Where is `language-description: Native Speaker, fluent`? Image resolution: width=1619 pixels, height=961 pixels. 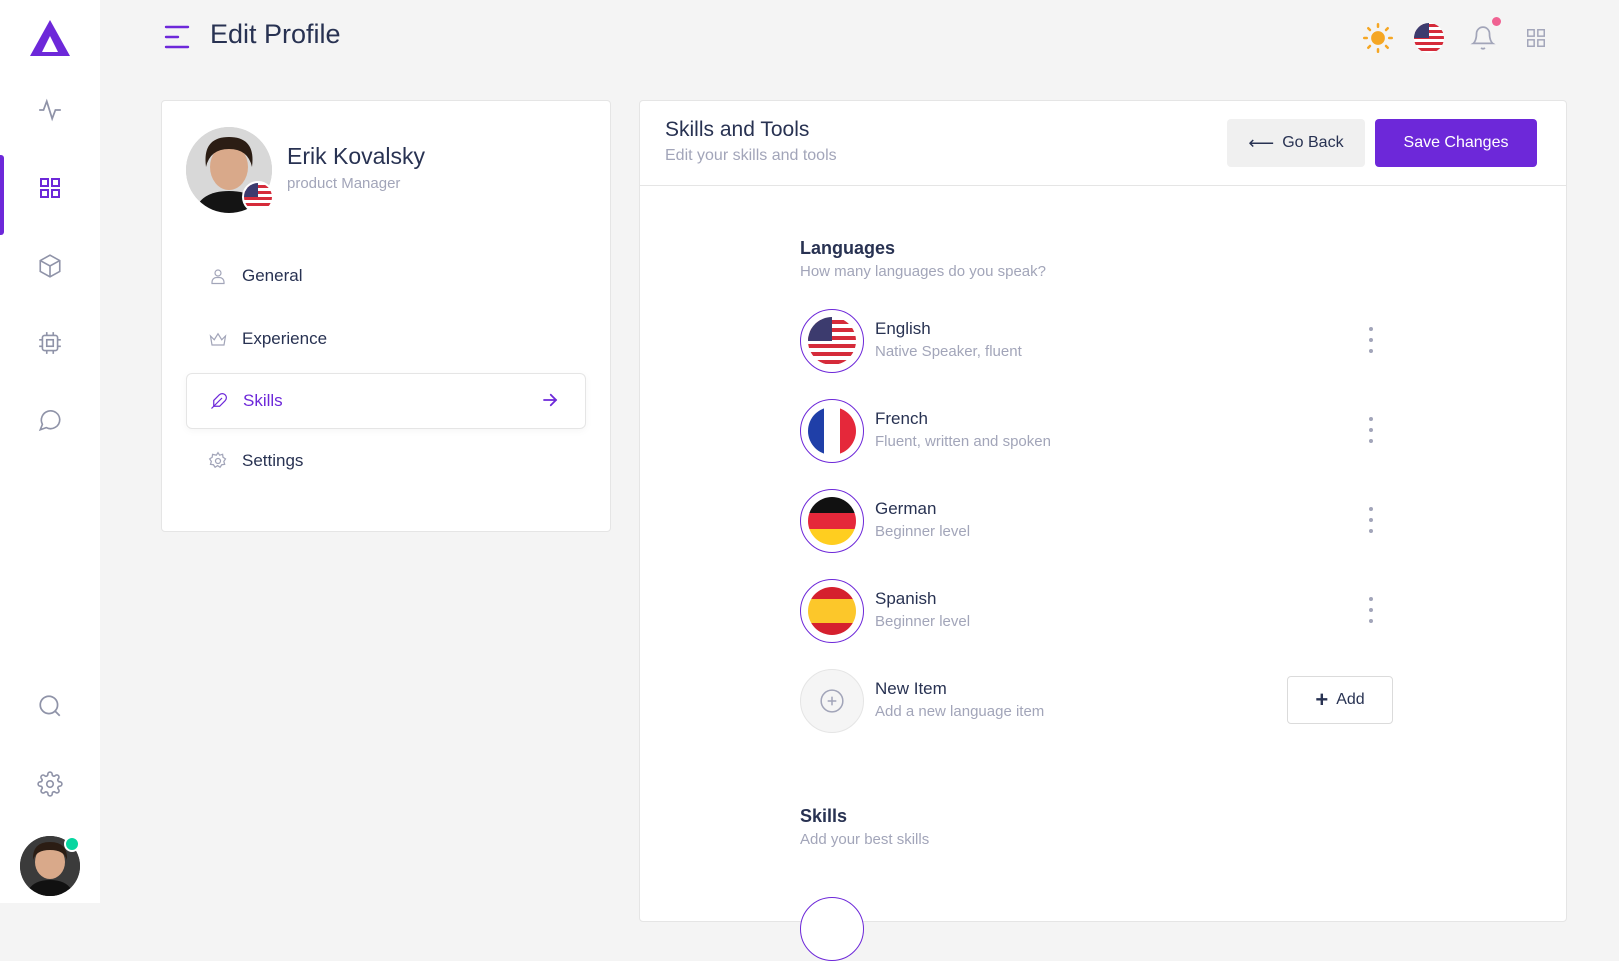
language-description: Native Speaker, fluent is located at coordinates (948, 351).